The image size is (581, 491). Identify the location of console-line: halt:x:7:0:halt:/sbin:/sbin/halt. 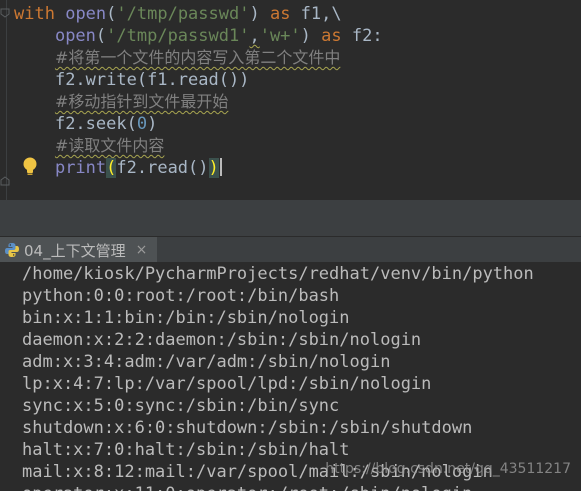
(186, 450).